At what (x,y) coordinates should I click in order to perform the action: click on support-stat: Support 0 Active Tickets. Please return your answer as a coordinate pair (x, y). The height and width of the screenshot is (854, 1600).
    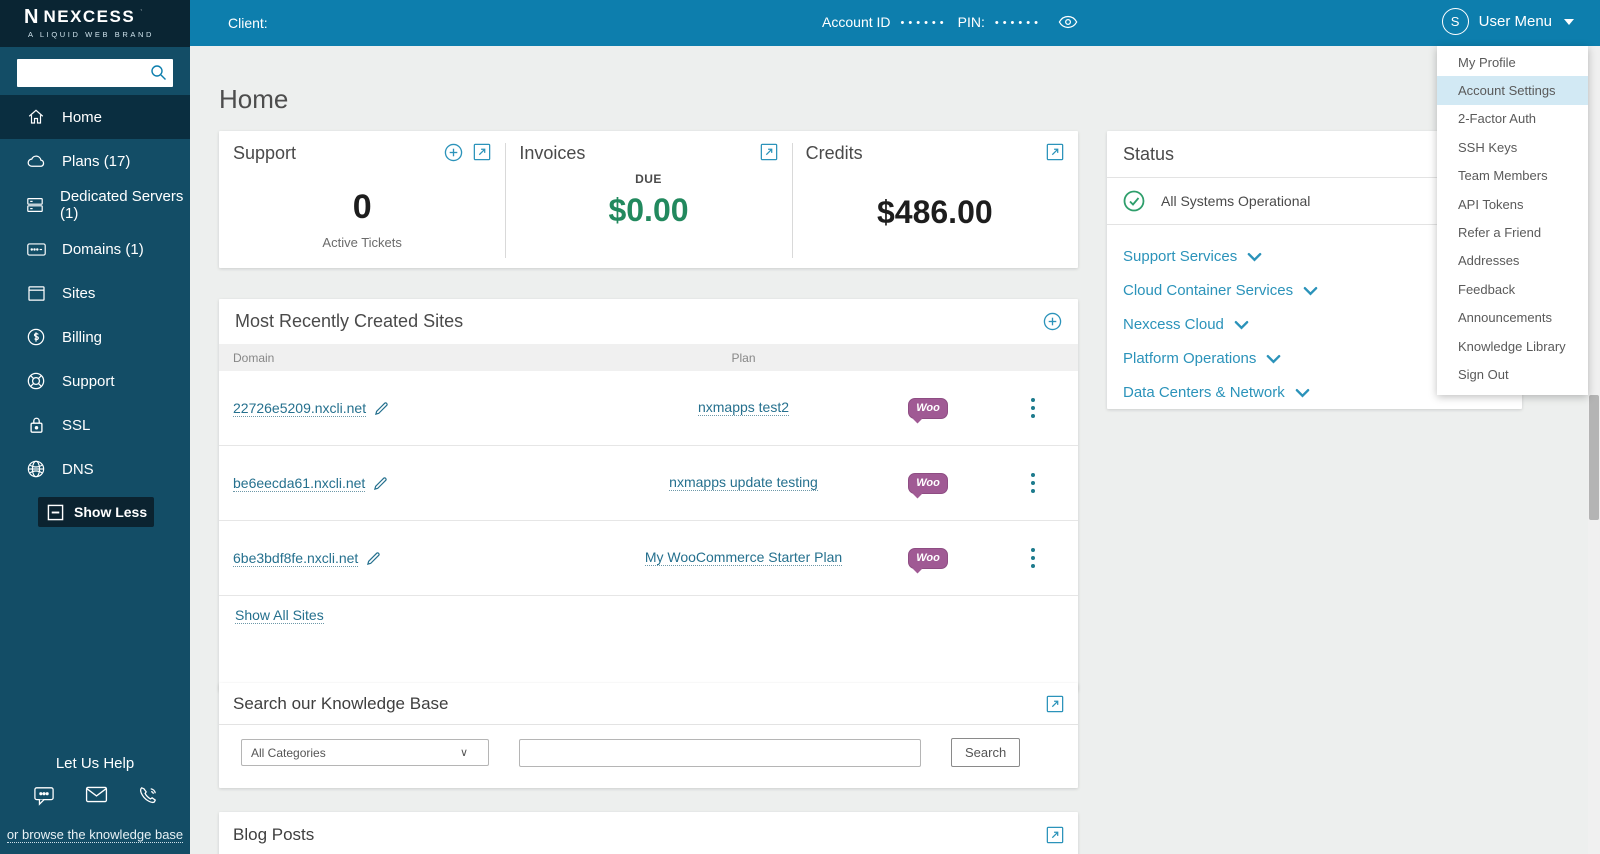
    Looking at the image, I should click on (362, 199).